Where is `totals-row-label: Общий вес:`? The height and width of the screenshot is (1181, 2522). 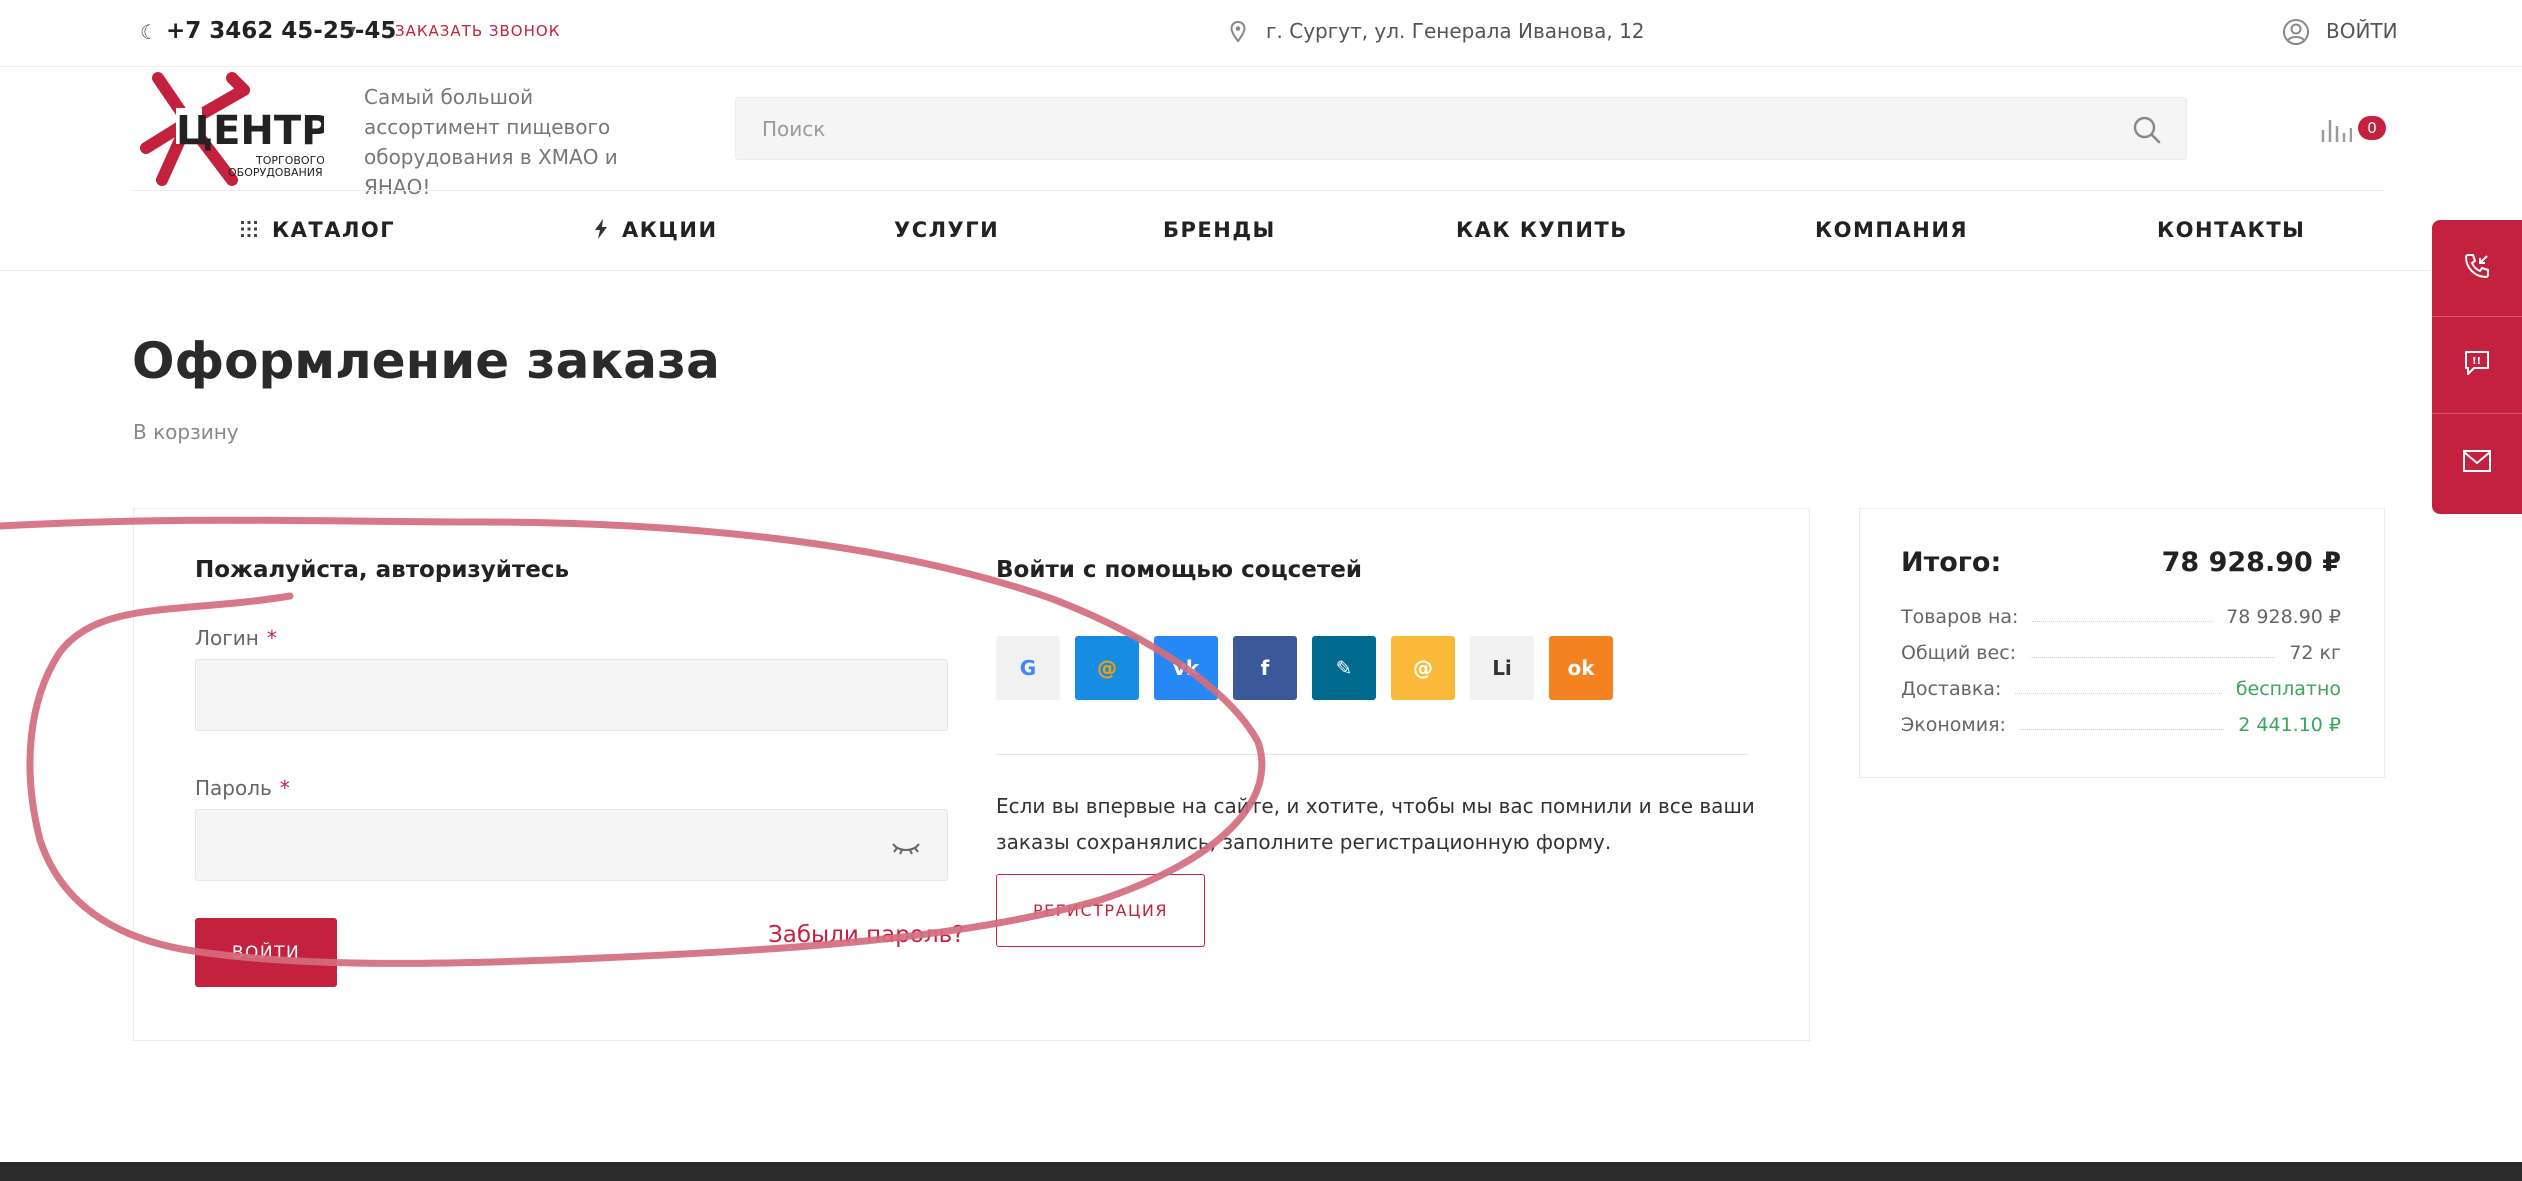
totals-row-label: Общий вес: is located at coordinates (1959, 653).